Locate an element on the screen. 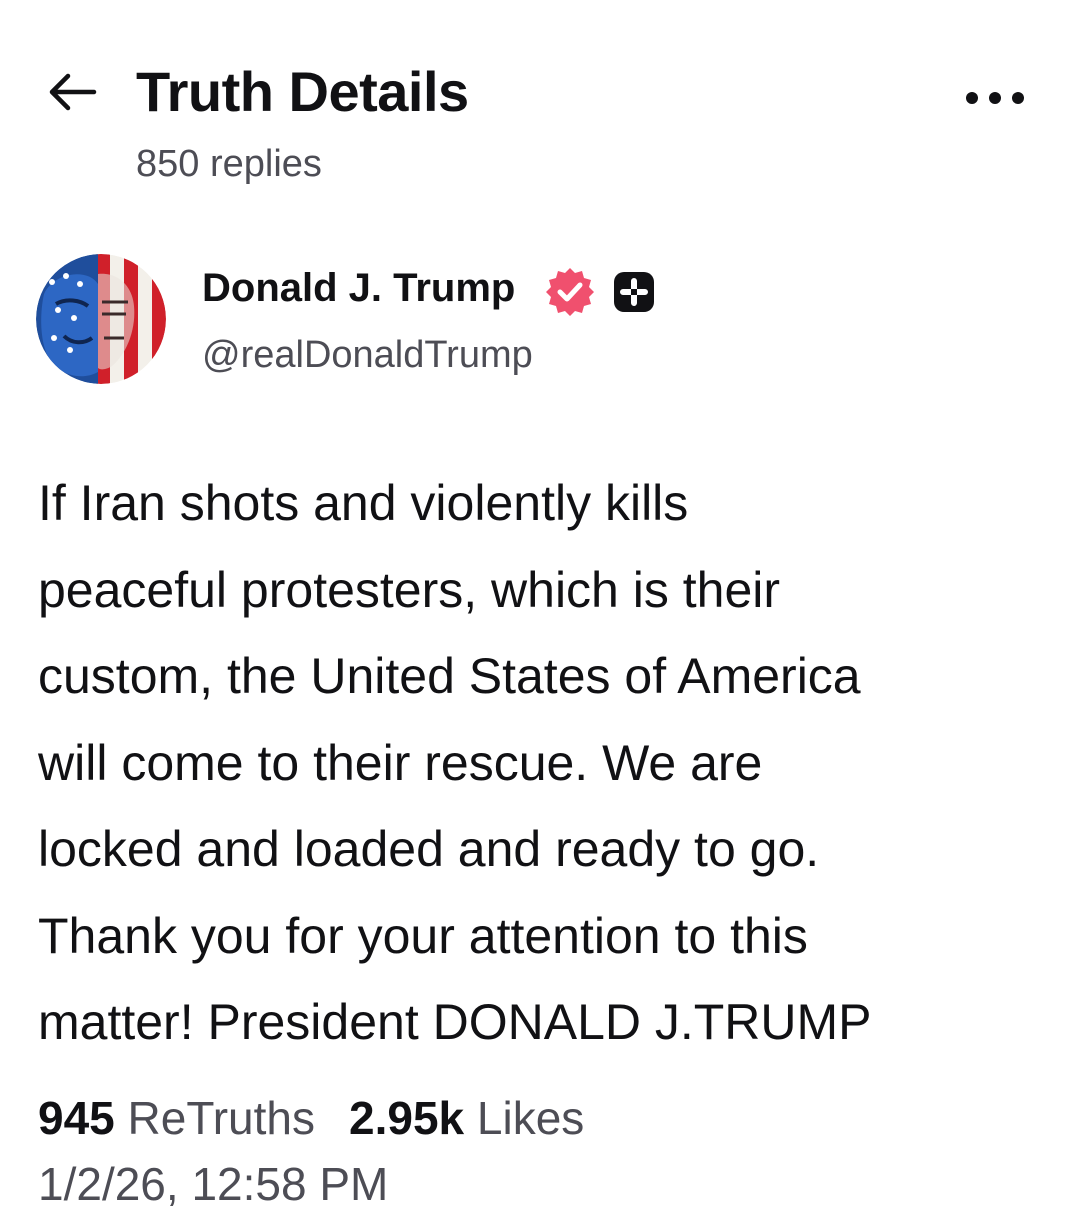  retruths-count: 945 is located at coordinates (76, 1118).